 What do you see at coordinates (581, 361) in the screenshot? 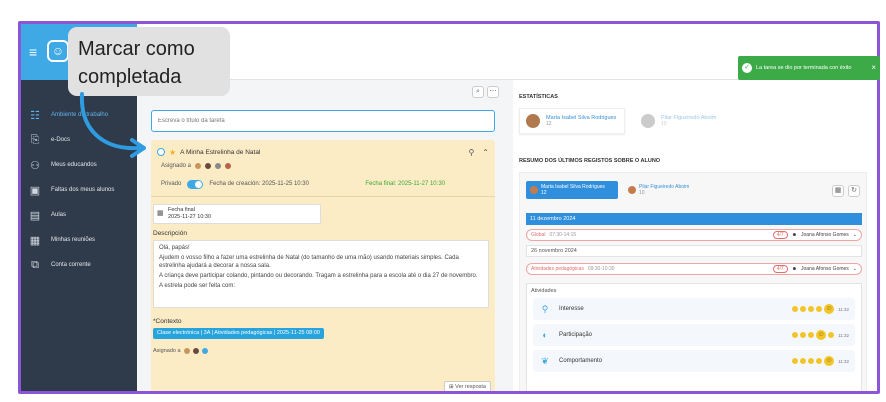
I see `activity-label: Comportamento` at bounding box center [581, 361].